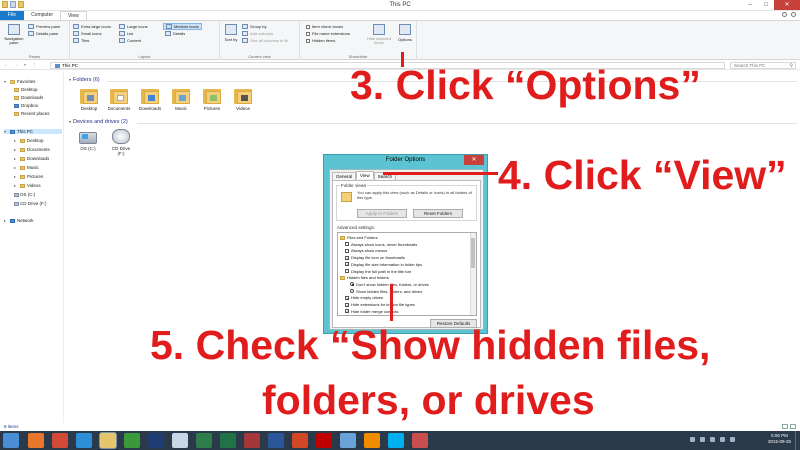 This screenshot has width=800, height=450. What do you see at coordinates (108, 440) in the screenshot?
I see `explorer-icon` at bounding box center [108, 440].